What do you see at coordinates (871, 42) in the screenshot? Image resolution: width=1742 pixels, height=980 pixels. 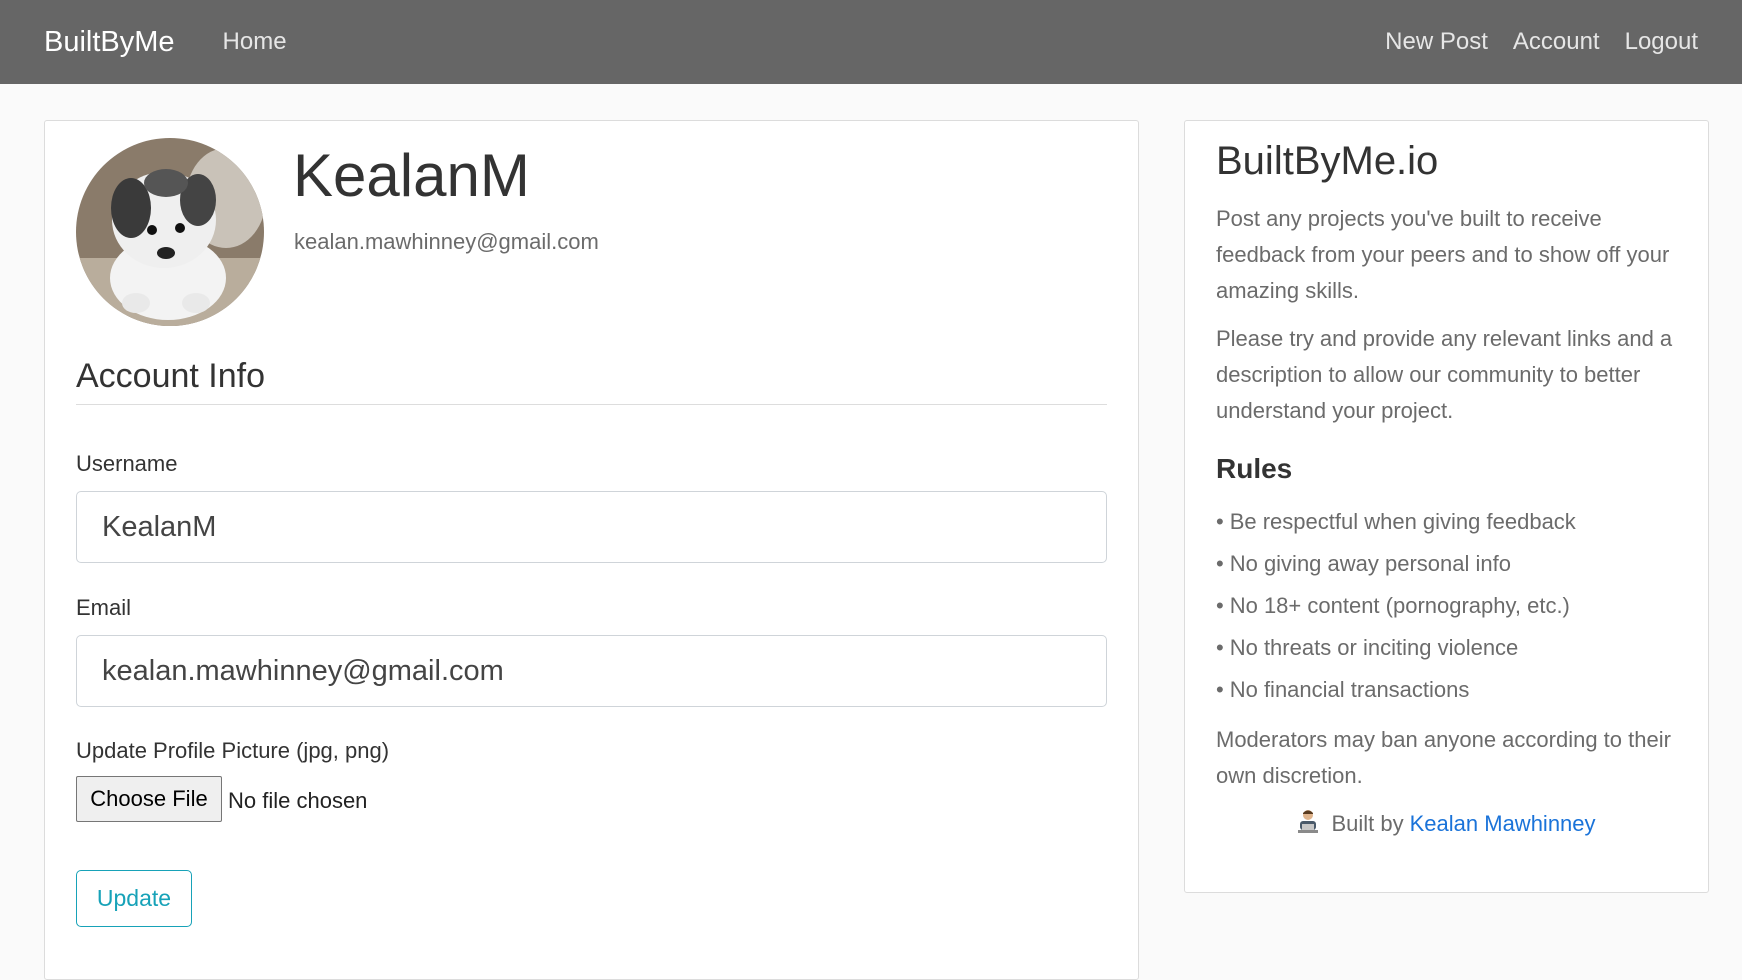 I see `navbar: BuiltByMe Home New Post Account Logout` at bounding box center [871, 42].